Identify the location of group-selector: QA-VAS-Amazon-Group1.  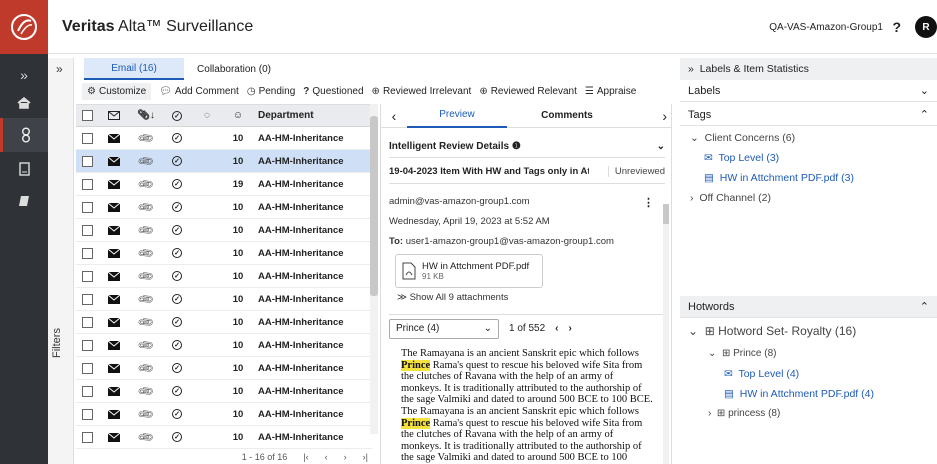
(826, 27).